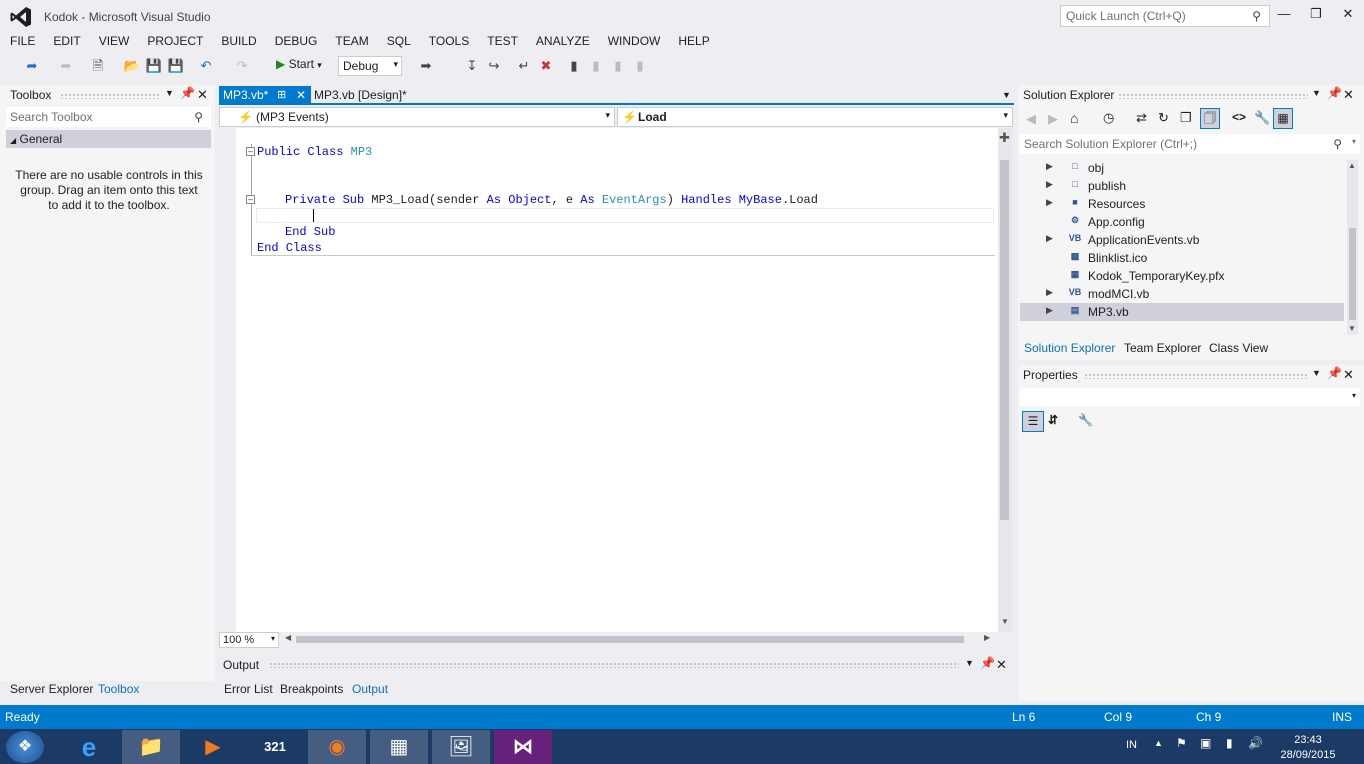  Describe the element at coordinates (281, 94) in the screenshot. I see `pin-icon: ⊞` at that location.